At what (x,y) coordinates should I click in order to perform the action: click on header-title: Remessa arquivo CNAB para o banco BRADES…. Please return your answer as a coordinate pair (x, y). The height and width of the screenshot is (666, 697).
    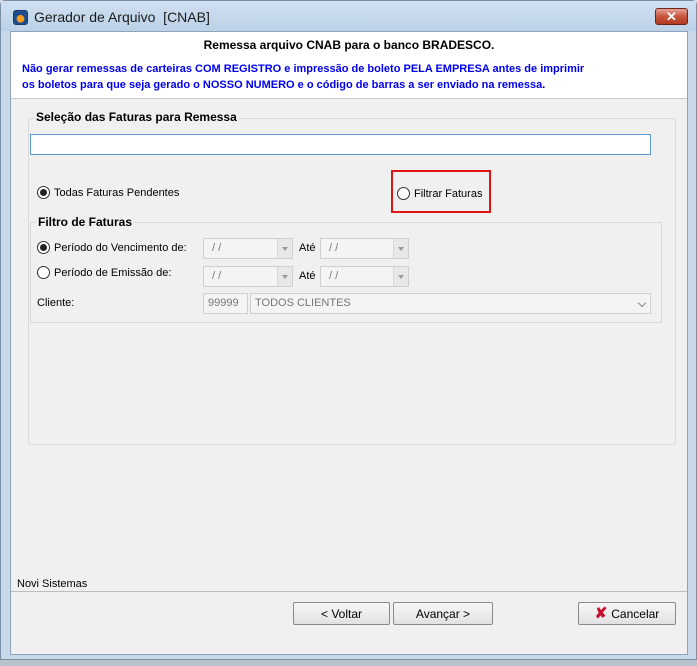
    Looking at the image, I should click on (349, 45).